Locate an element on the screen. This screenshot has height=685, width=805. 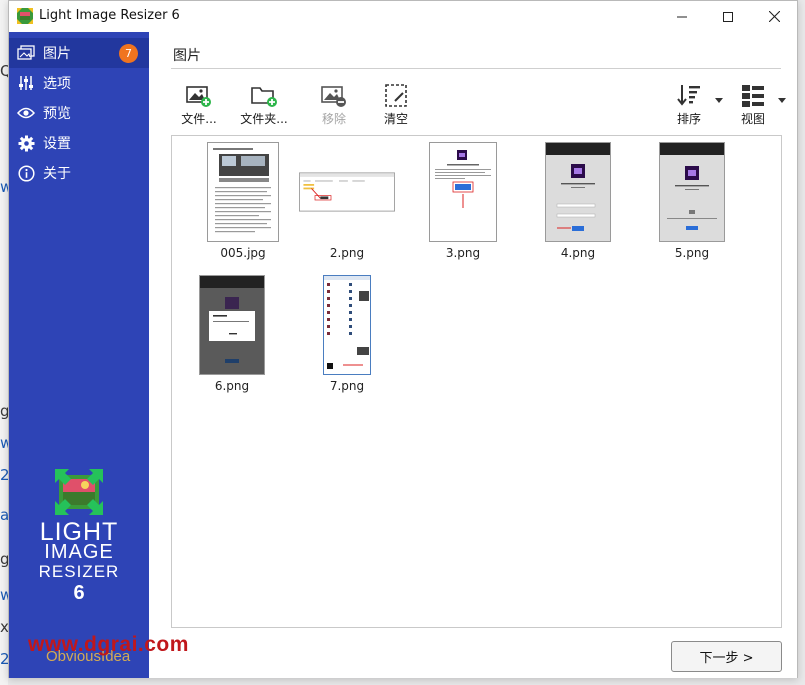
clear-button: 清空 is located at coordinates (396, 106).